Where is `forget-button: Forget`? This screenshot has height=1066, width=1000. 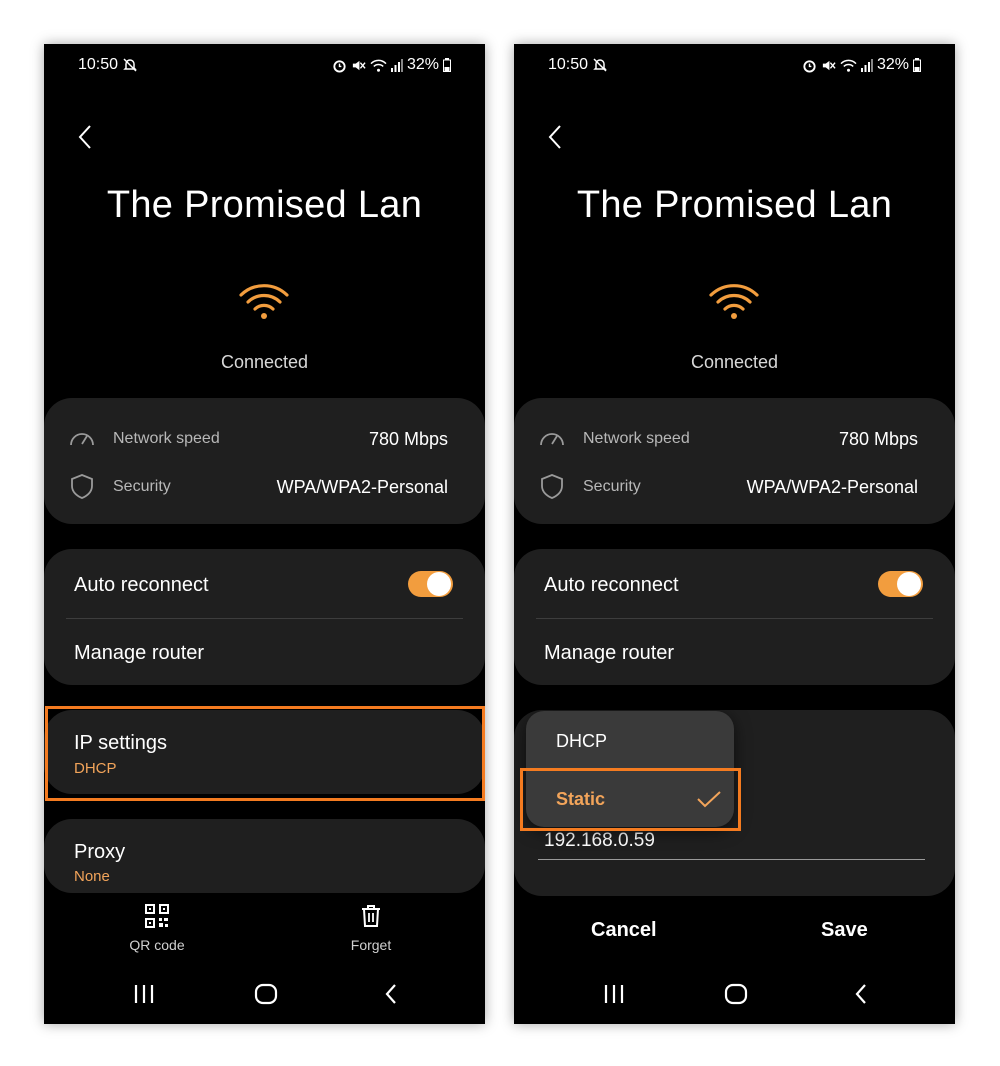 forget-button: Forget is located at coordinates (371, 928).